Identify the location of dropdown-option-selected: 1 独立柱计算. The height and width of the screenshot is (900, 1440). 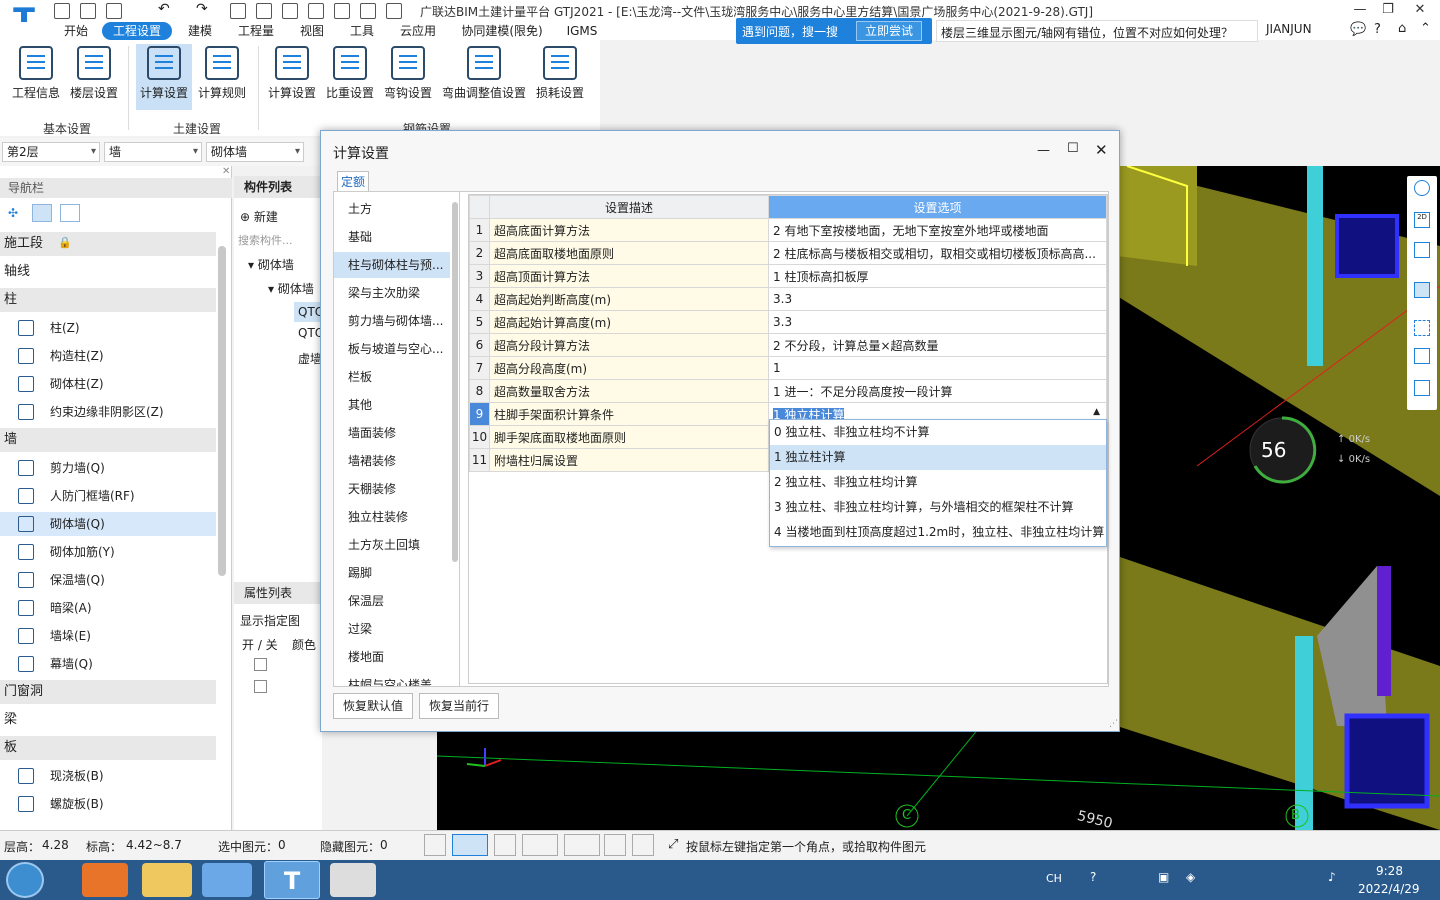
(938, 457).